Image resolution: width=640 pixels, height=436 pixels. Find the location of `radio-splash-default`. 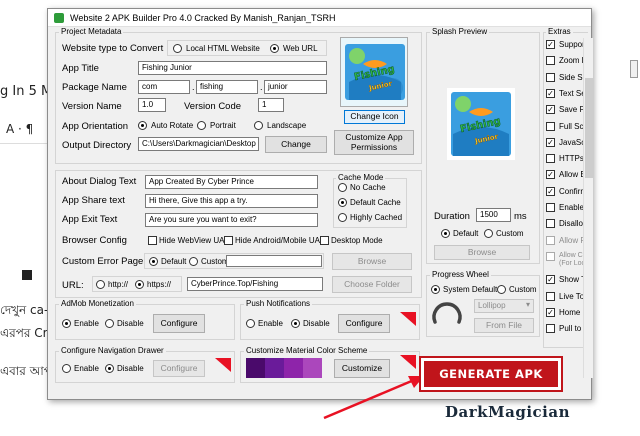

radio-splash-default is located at coordinates (445, 233).